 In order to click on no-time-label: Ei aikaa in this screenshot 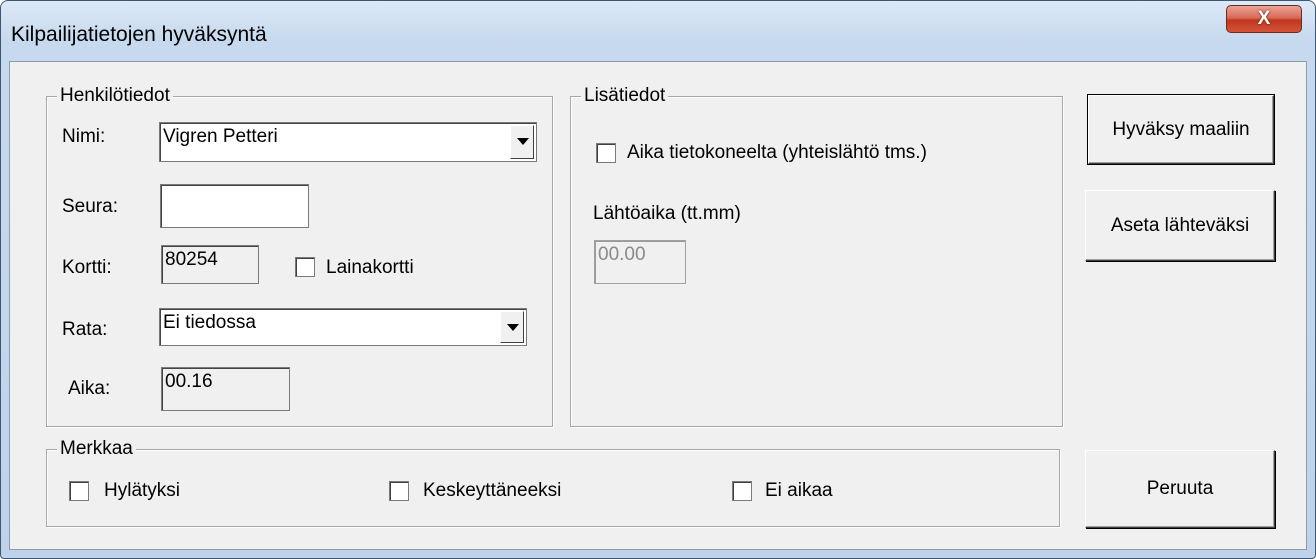, I will do `click(799, 491)`.